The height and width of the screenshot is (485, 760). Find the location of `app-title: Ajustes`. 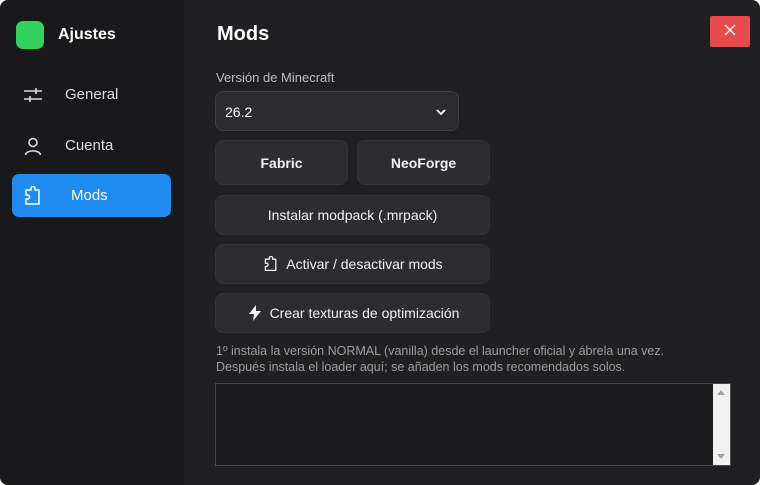

app-title: Ajustes is located at coordinates (87, 34).